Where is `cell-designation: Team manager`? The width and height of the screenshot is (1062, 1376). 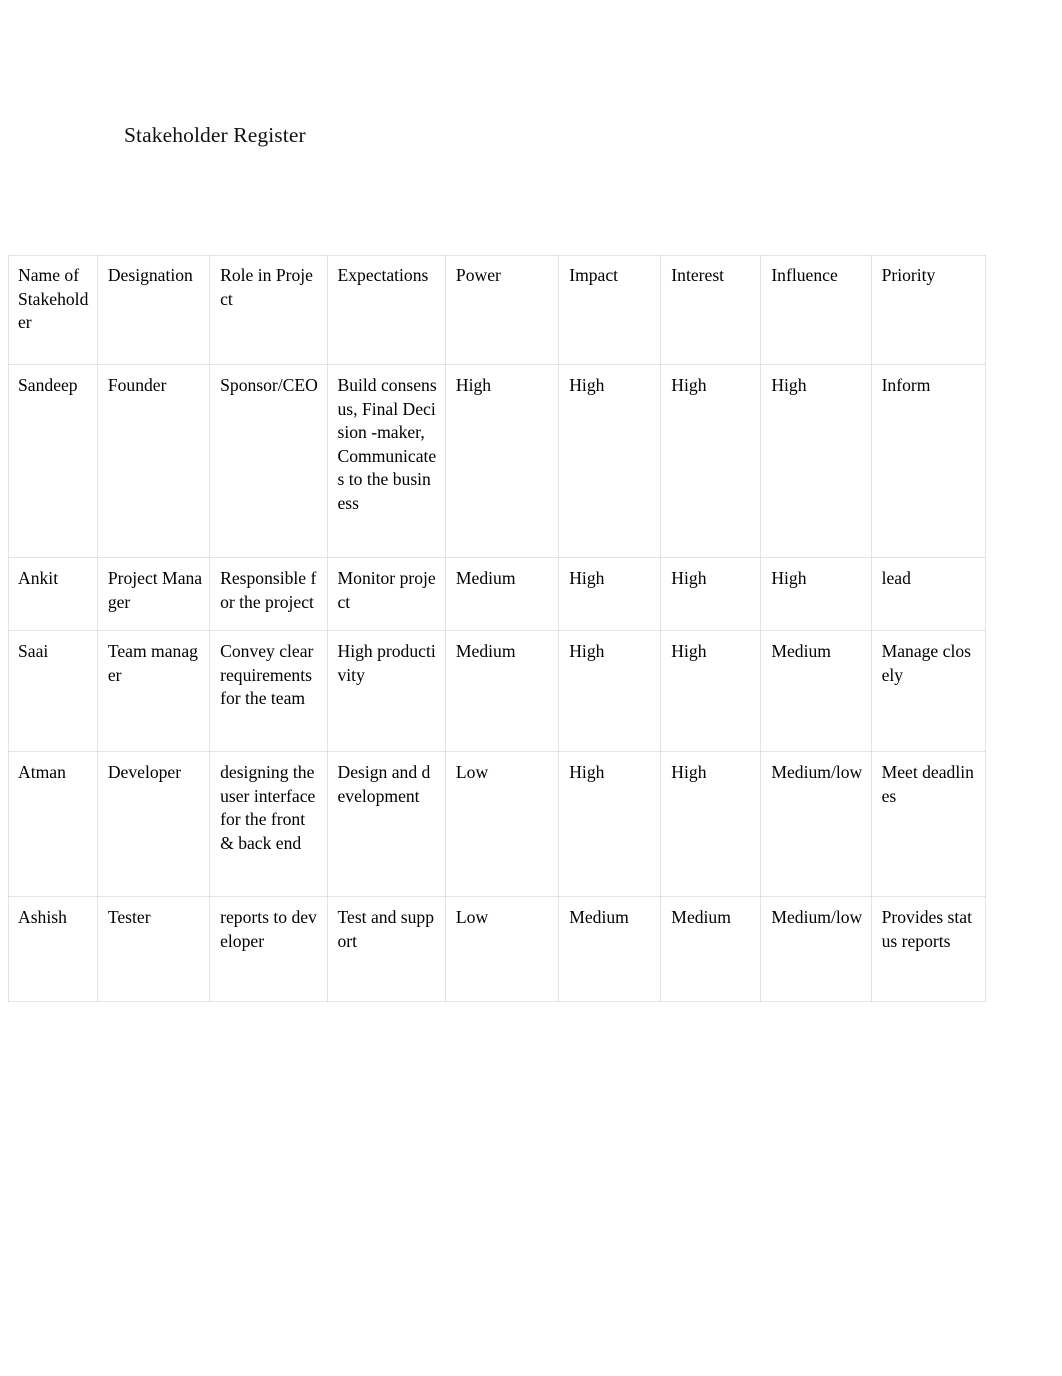
cell-designation: Team manager is located at coordinates (154, 691).